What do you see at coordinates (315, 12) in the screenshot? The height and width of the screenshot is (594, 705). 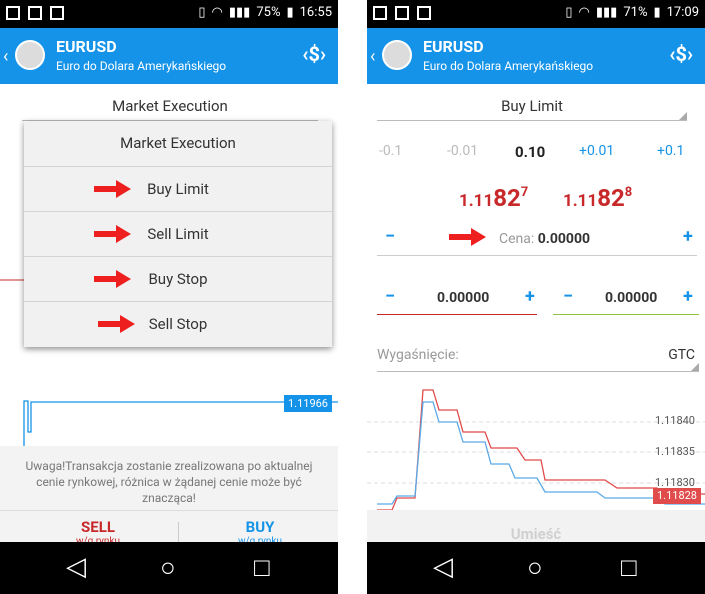 I see `clock: 16:55` at bounding box center [315, 12].